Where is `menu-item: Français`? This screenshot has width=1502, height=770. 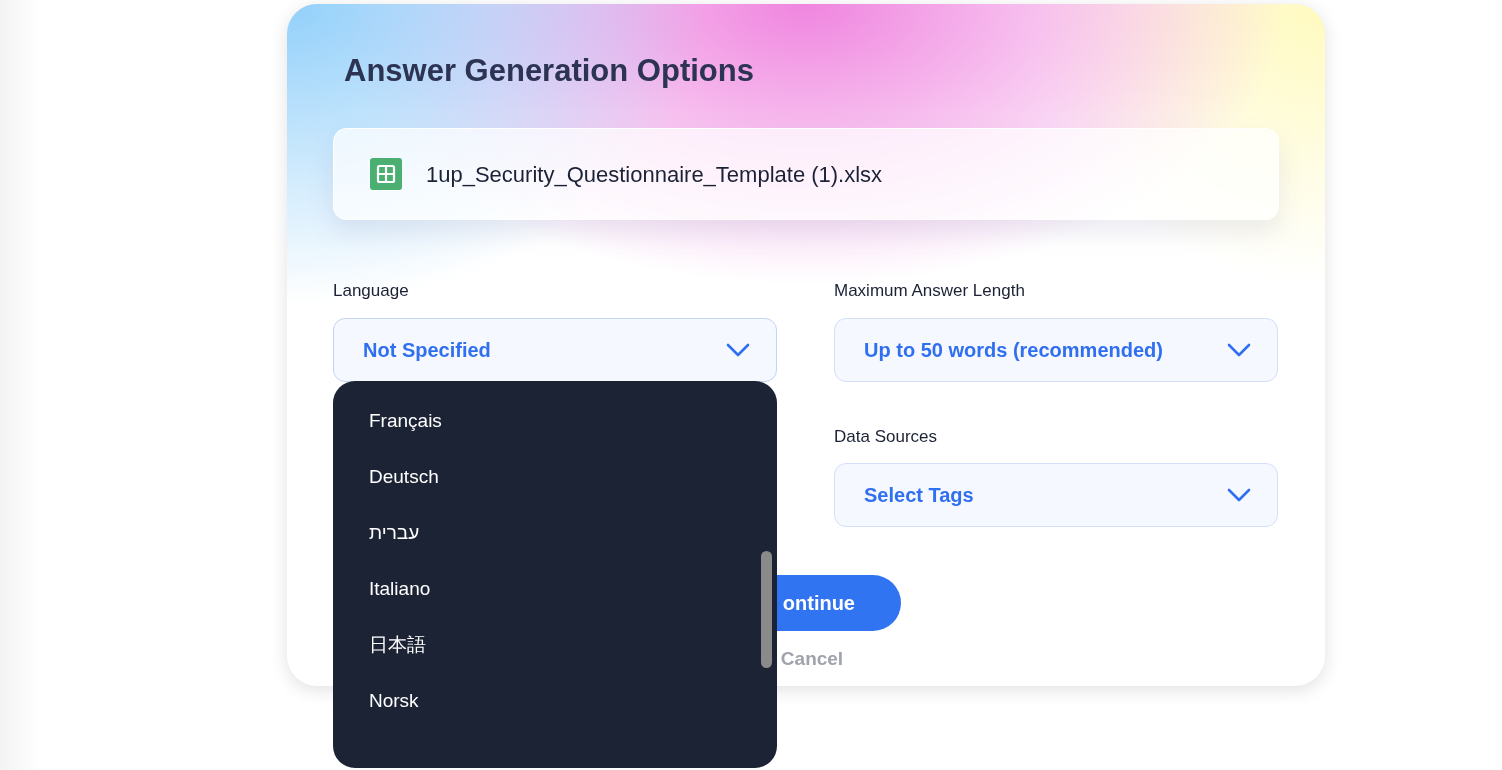 menu-item: Français is located at coordinates (573, 427).